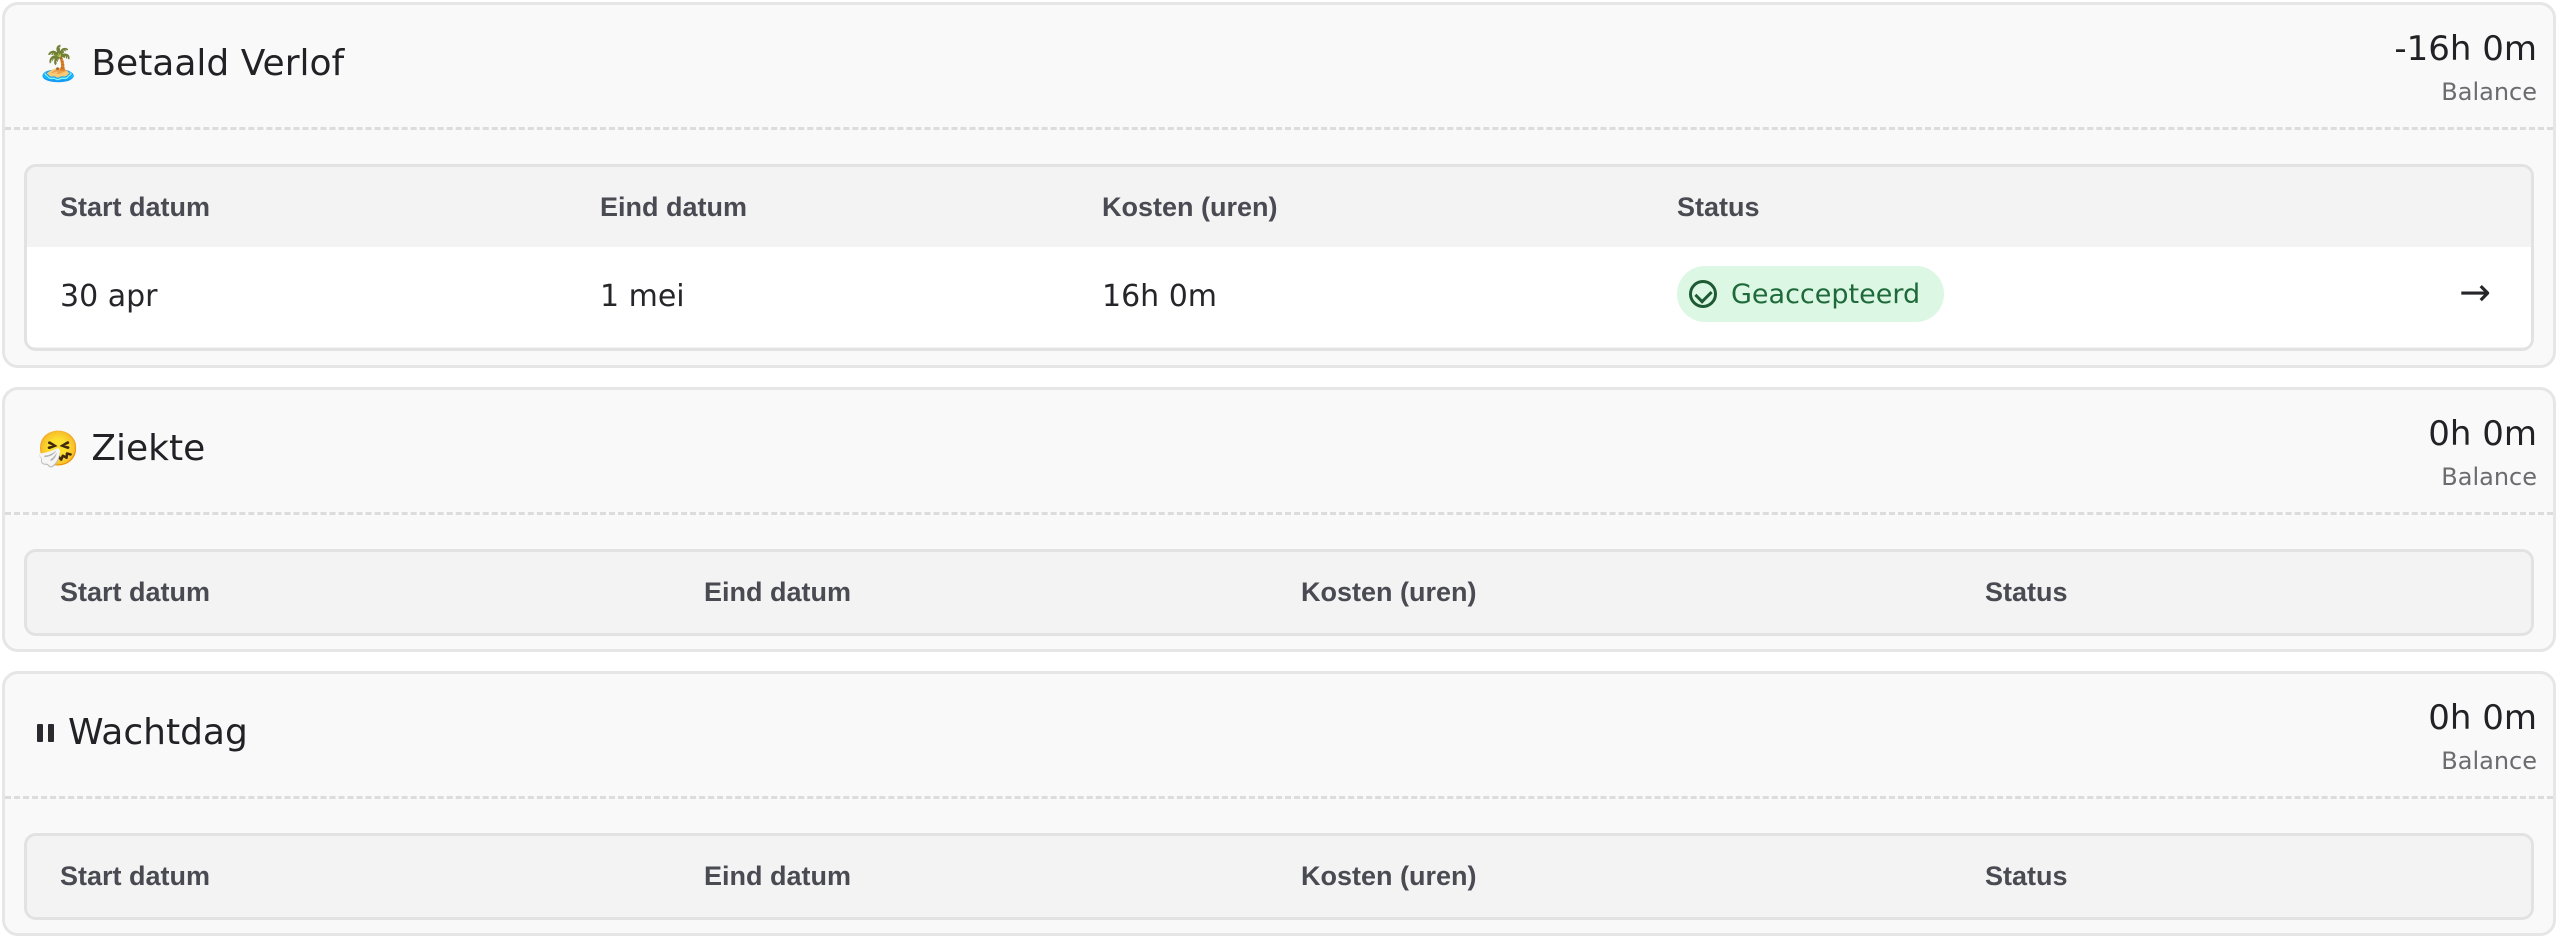  Describe the element at coordinates (2465, 49) in the screenshot. I see `balance-value: -16h 0m` at that location.